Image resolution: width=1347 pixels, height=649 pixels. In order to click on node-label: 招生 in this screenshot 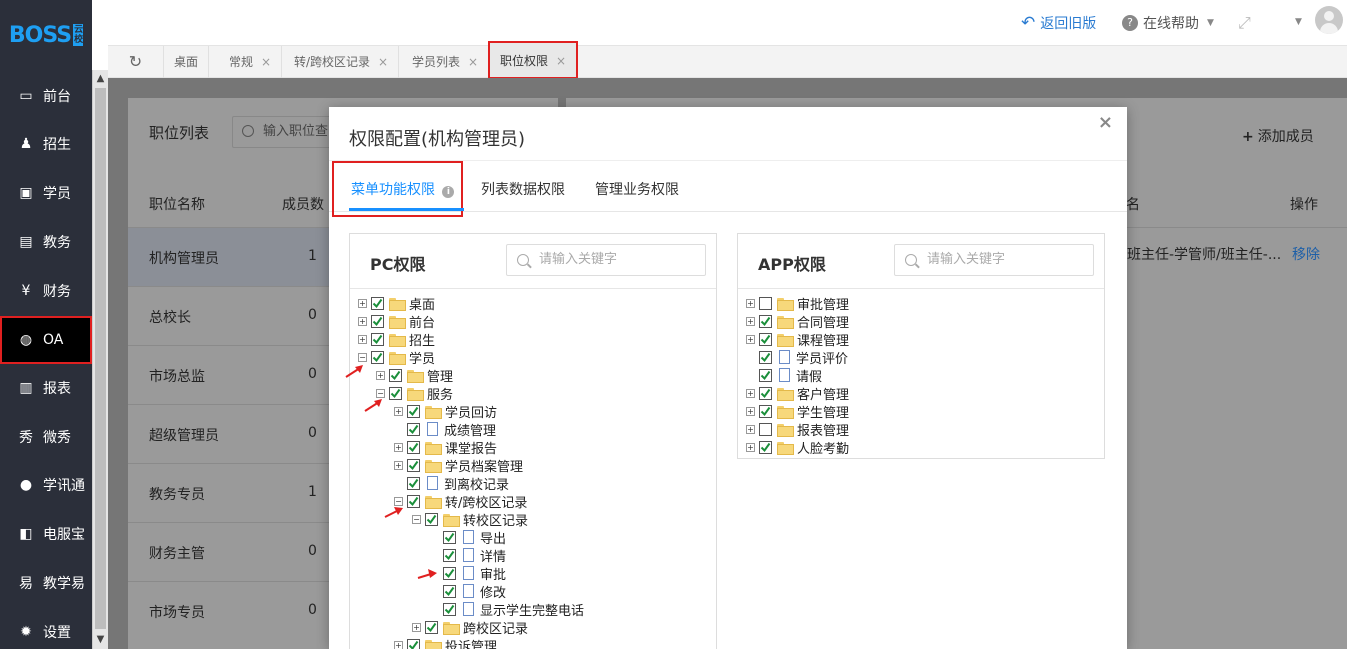, I will do `click(422, 339)`.